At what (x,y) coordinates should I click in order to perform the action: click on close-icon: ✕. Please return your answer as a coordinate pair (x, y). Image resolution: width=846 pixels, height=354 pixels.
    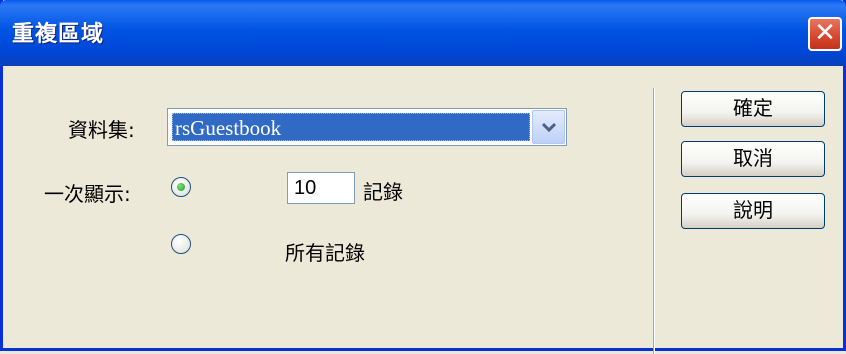
    Looking at the image, I should click on (825, 33).